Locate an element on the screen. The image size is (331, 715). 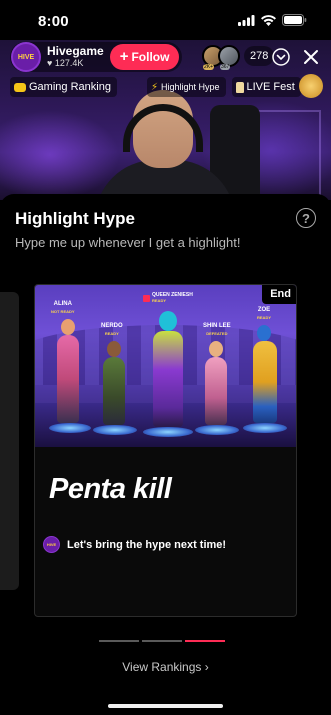
character-shin-lee is located at coordinates (216, 349).